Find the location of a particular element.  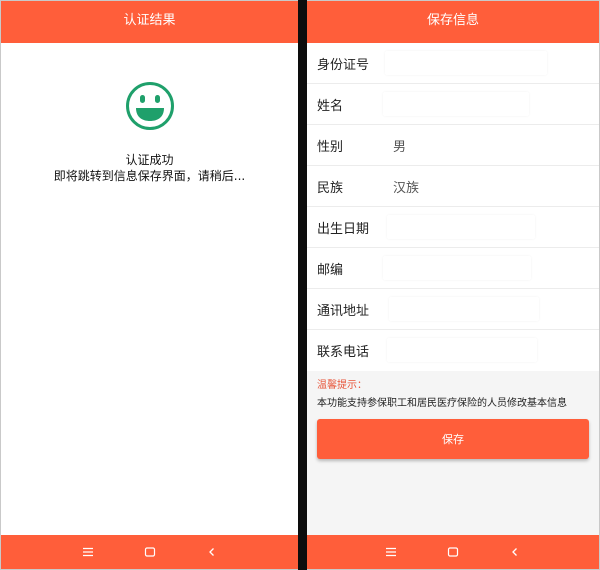

field-label: 出生日期 is located at coordinates (343, 229).